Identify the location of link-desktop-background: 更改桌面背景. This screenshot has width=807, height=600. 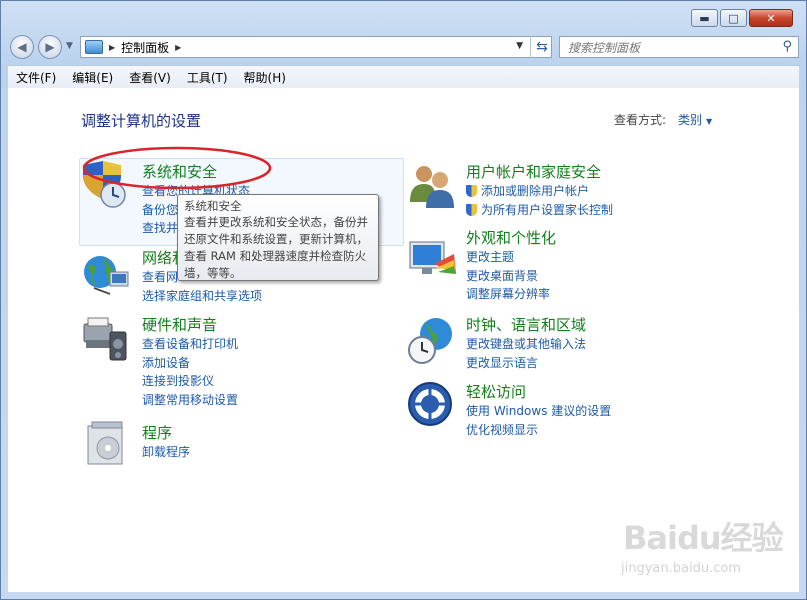
(511, 276).